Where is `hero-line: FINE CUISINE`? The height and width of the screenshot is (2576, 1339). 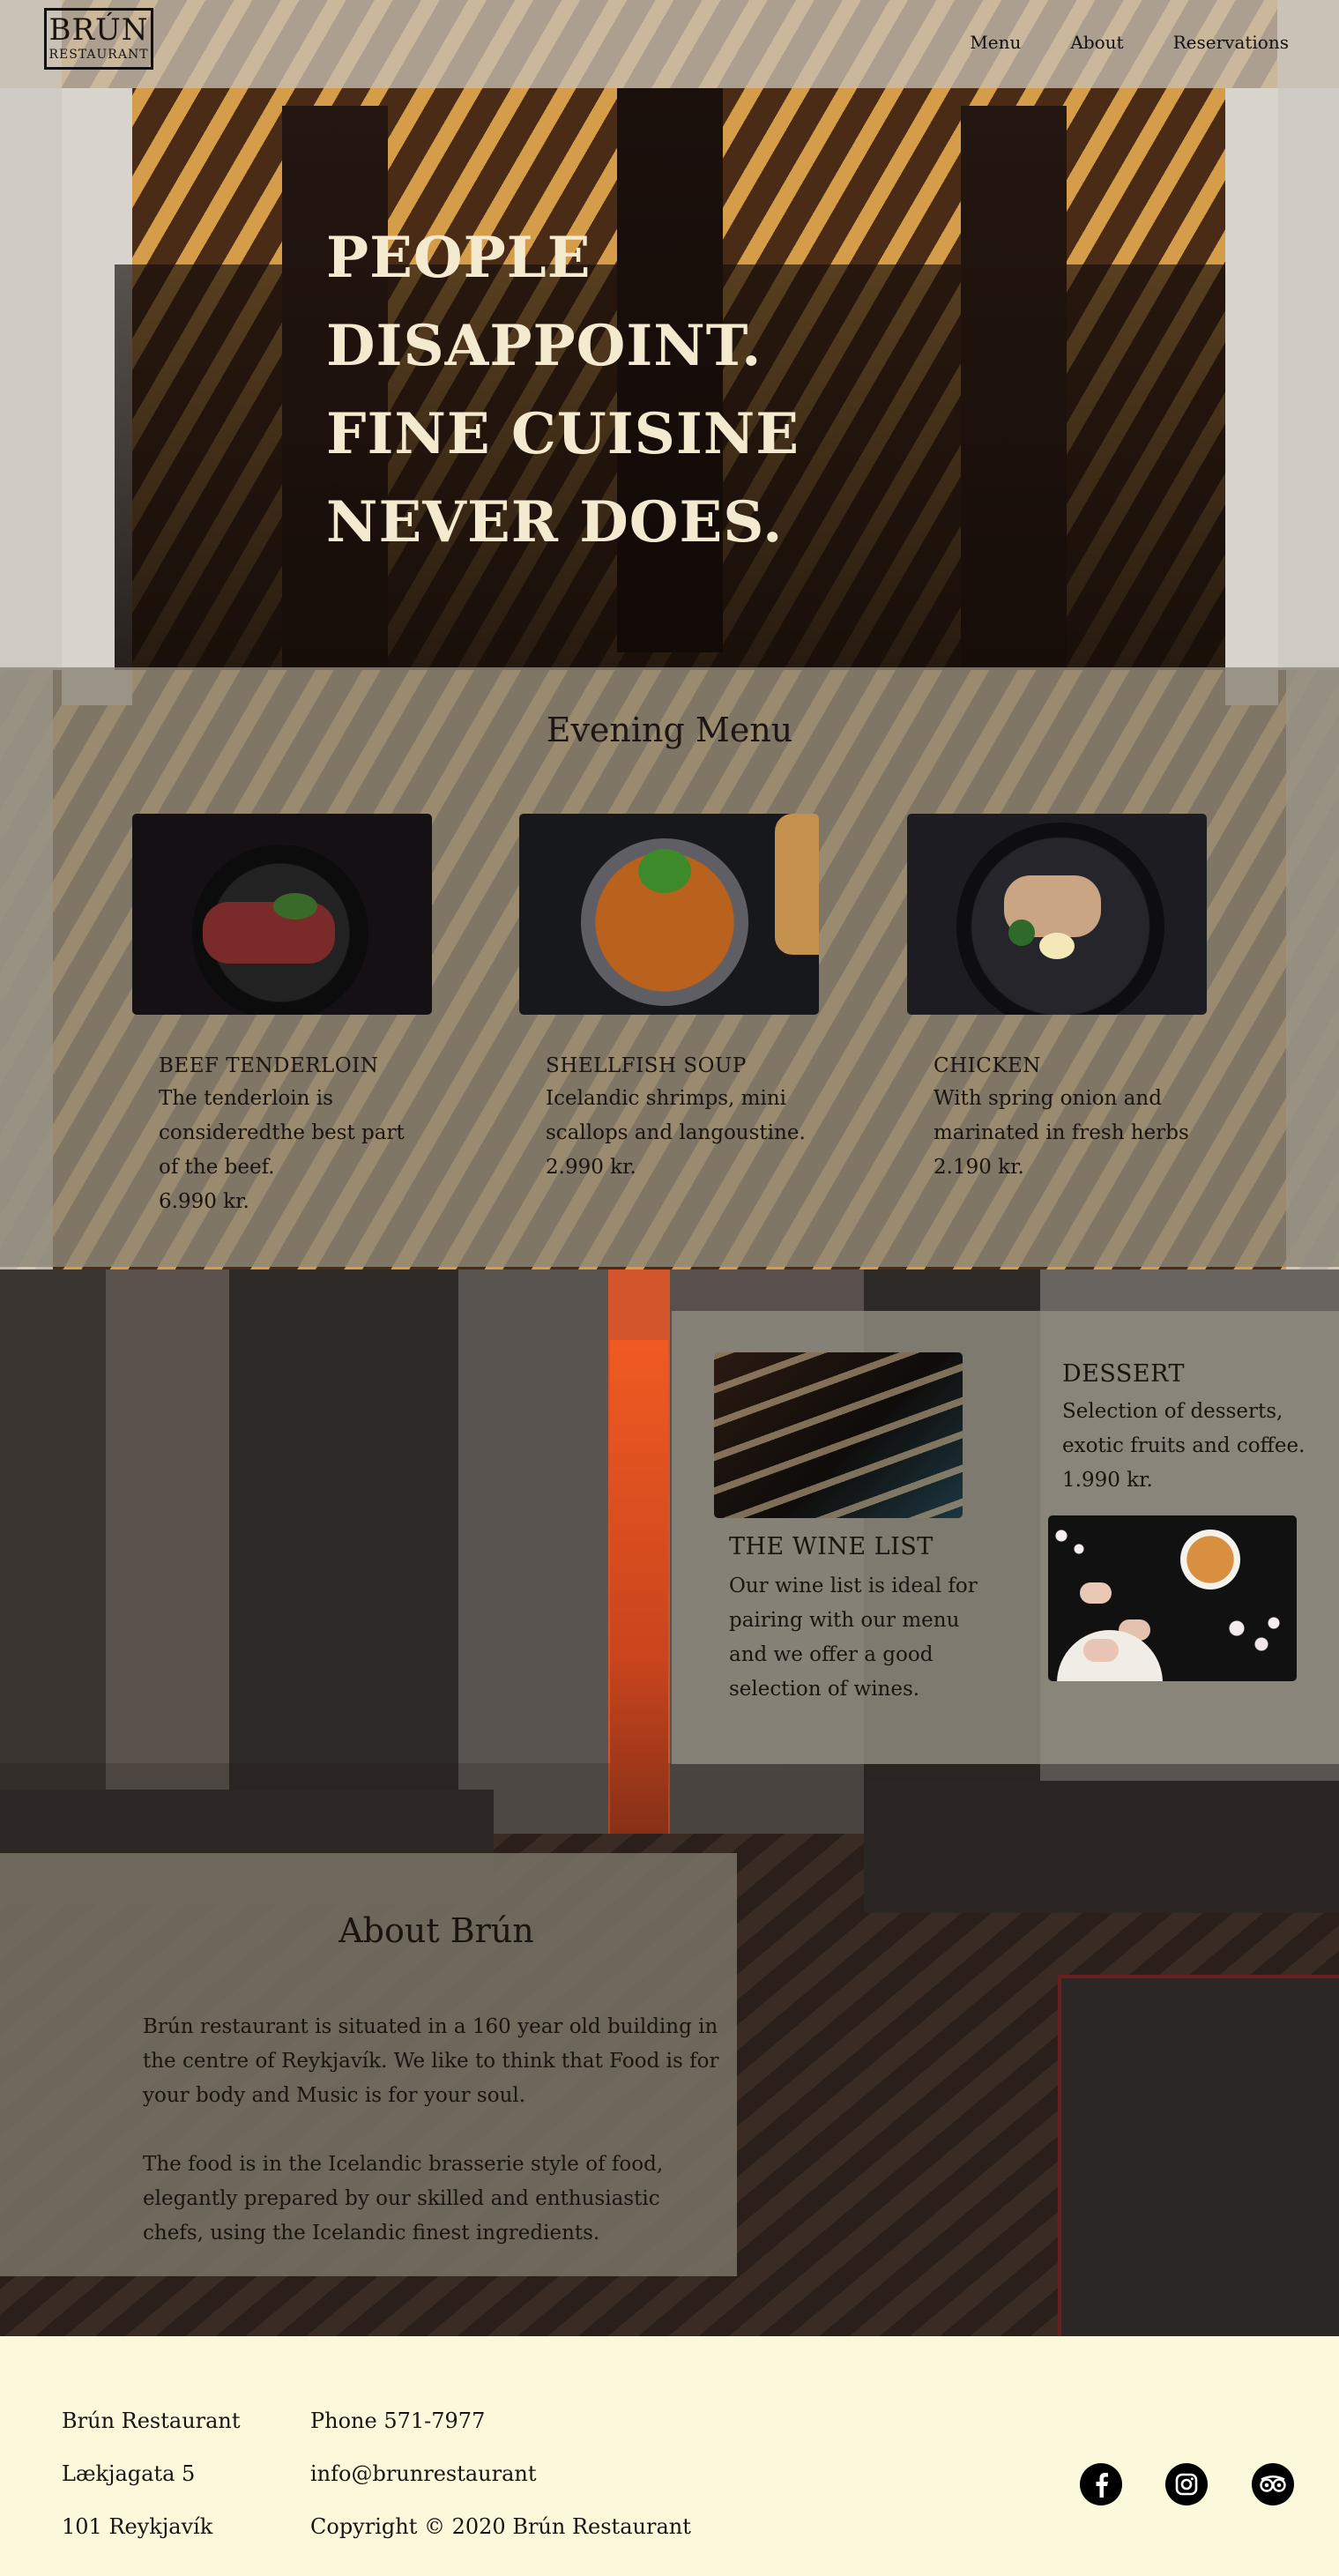
hero-line: FINE CUISINE is located at coordinates (563, 434).